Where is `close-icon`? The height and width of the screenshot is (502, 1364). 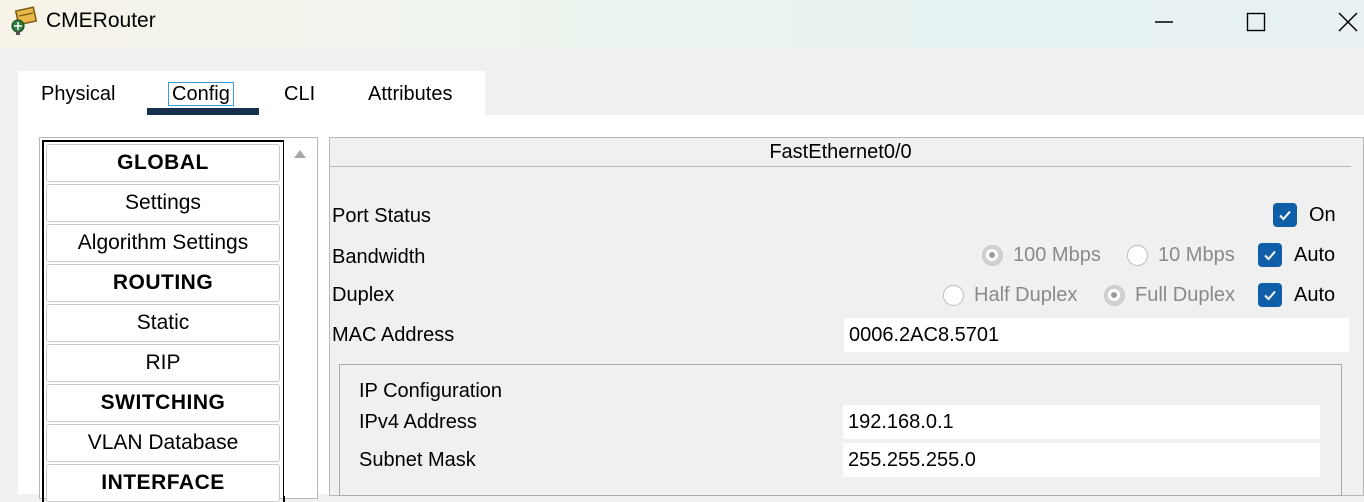
close-icon is located at coordinates (1348, 22).